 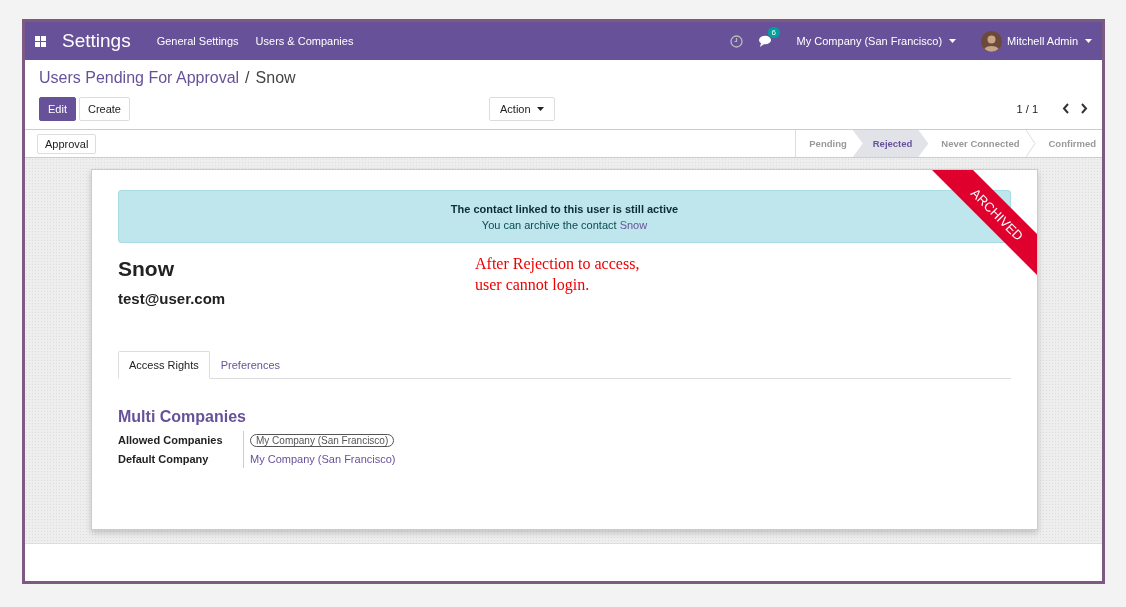 What do you see at coordinates (1027, 108) in the screenshot?
I see `pager-counter: 1 / 1` at bounding box center [1027, 108].